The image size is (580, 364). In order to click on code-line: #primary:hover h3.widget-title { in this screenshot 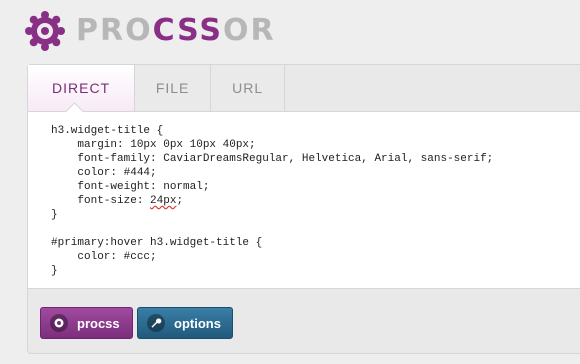, I will do `click(157, 243)`.